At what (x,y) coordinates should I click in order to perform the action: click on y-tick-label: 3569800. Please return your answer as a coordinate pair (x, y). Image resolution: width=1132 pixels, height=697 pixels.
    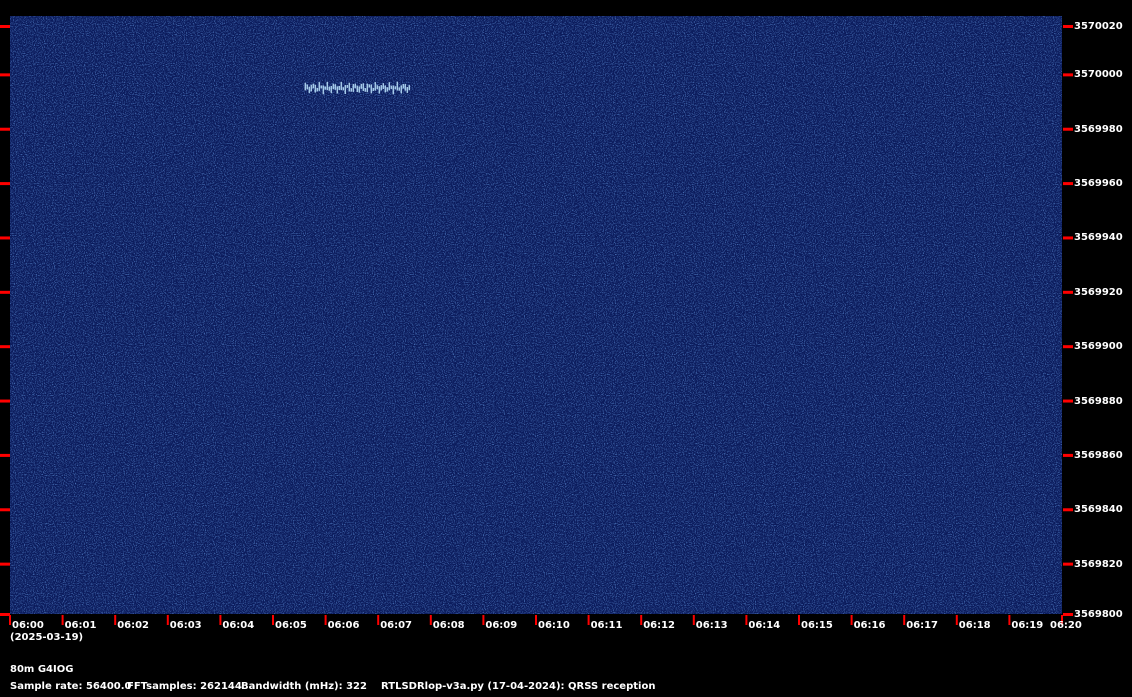
    Looking at the image, I should click on (1098, 614).